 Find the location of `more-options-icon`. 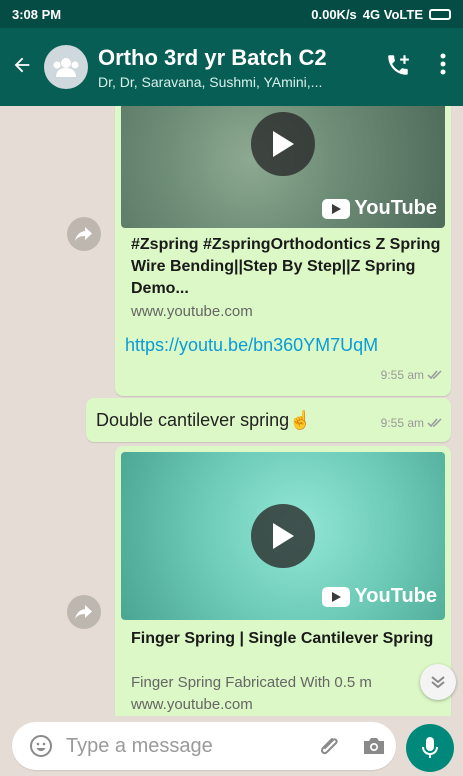

more-options-icon is located at coordinates (443, 67).